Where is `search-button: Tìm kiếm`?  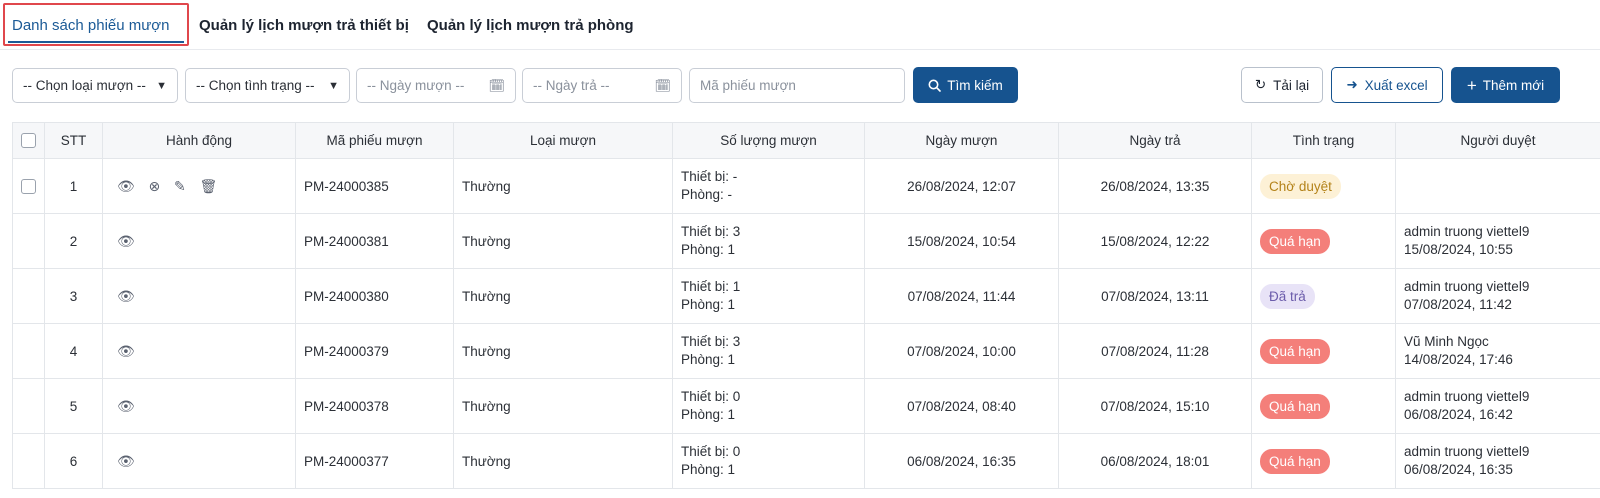
search-button: Tìm kiếm is located at coordinates (965, 85).